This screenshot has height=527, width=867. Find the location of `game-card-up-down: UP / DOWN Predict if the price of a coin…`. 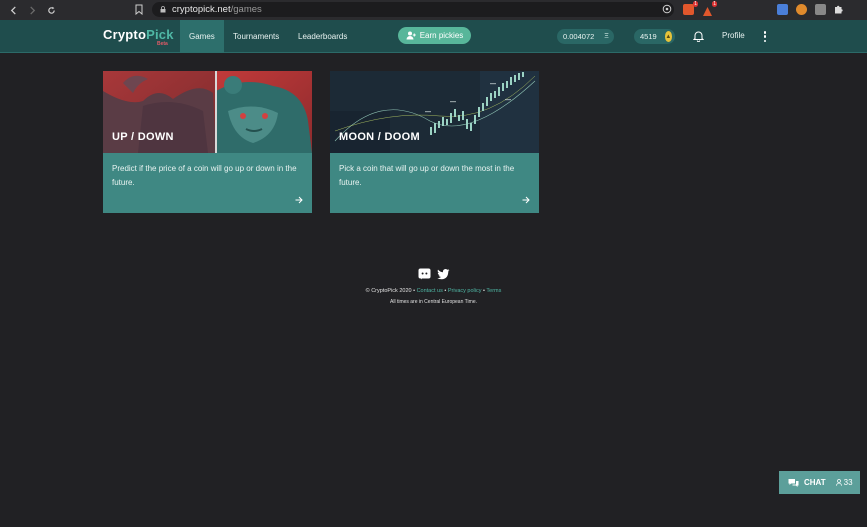

game-card-up-down: UP / DOWN Predict if the price of a coin… is located at coordinates (207, 142).